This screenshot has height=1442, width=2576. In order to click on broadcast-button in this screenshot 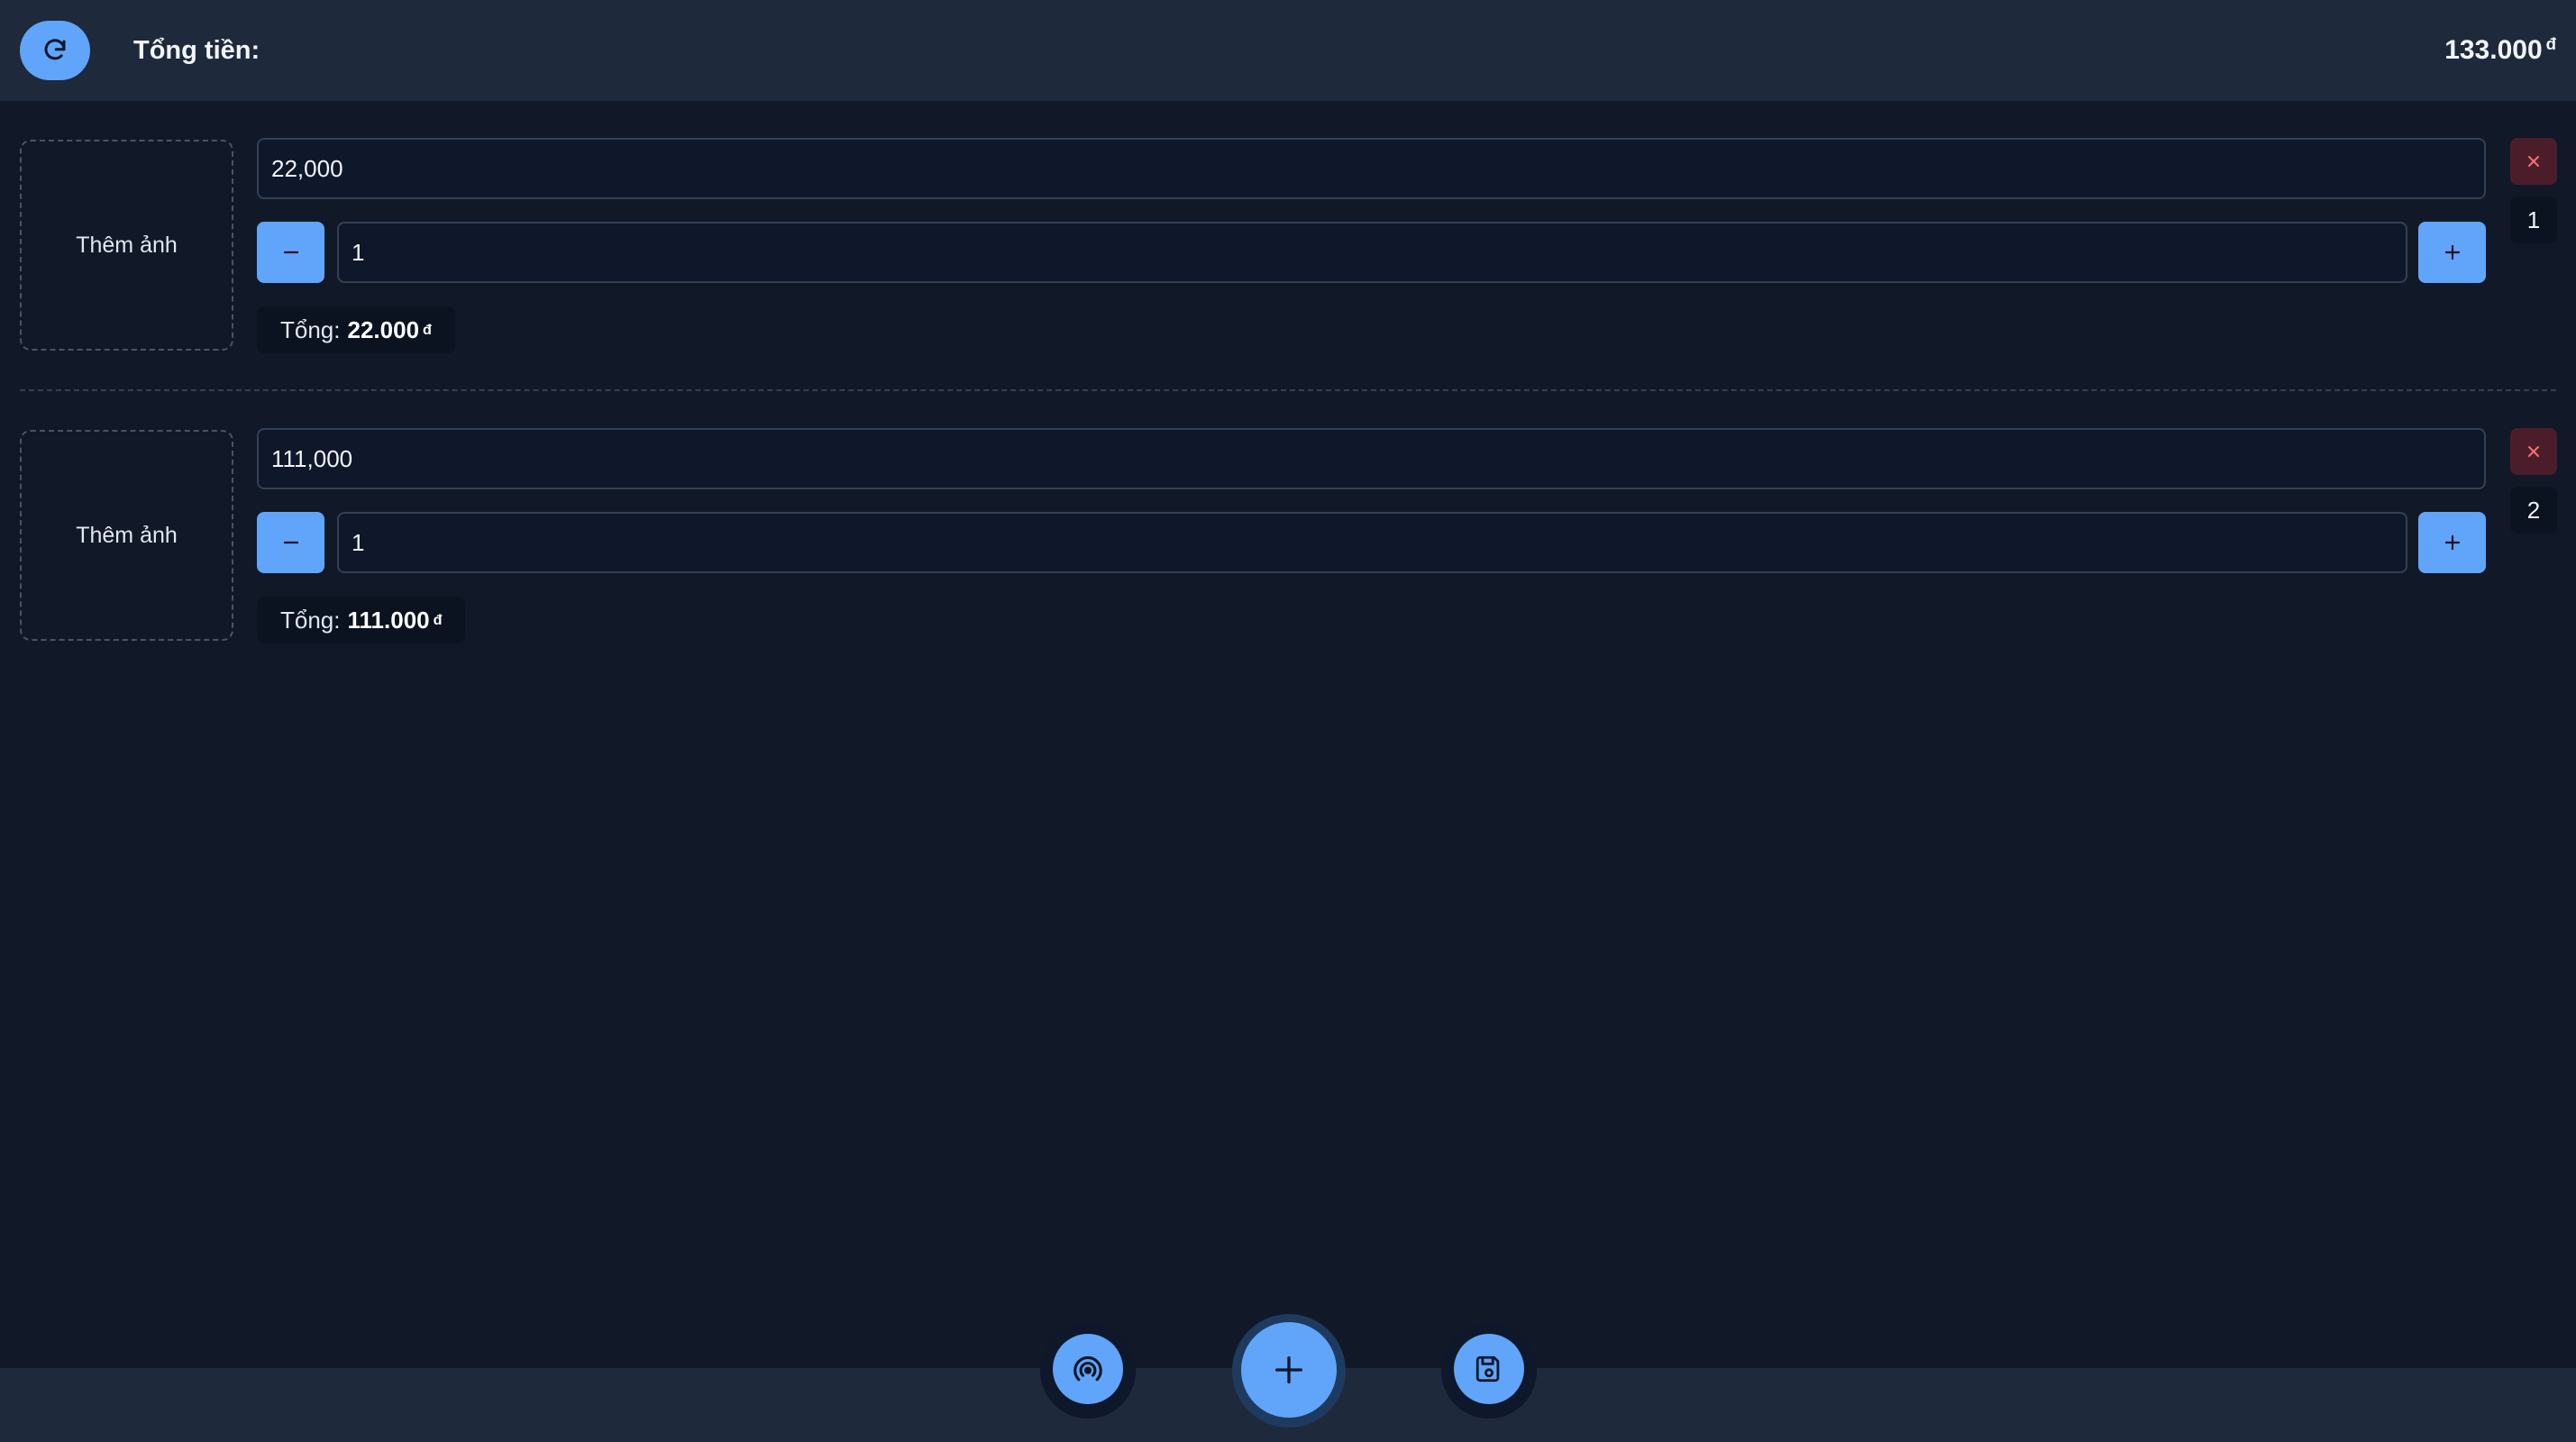, I will do `click(1088, 1369)`.